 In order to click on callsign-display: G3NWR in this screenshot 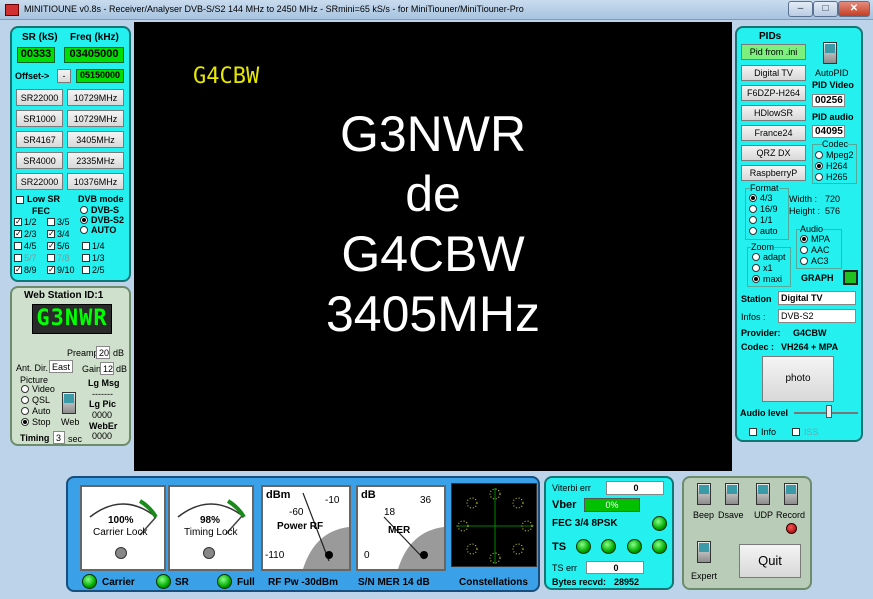, I will do `click(72, 319)`.